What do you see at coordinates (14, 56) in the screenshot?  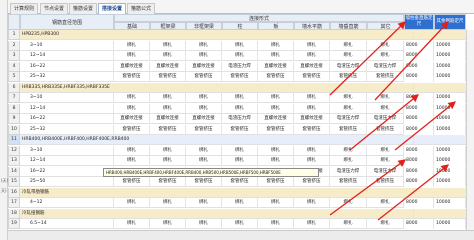 I see `row-number: 3` at bounding box center [14, 56].